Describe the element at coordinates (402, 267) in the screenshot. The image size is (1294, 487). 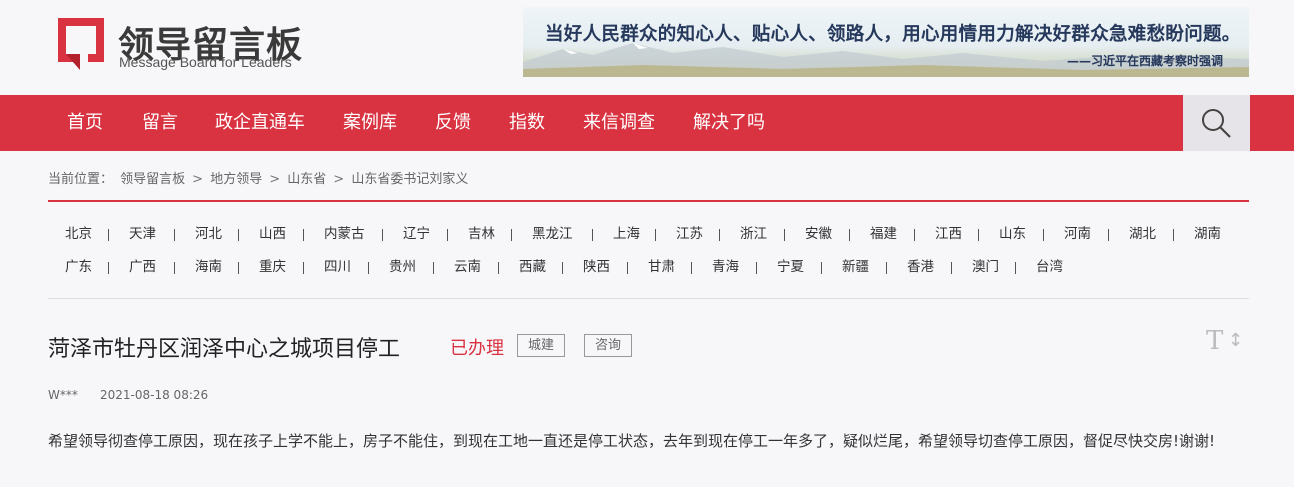
I see `region-link: 贵州` at that location.